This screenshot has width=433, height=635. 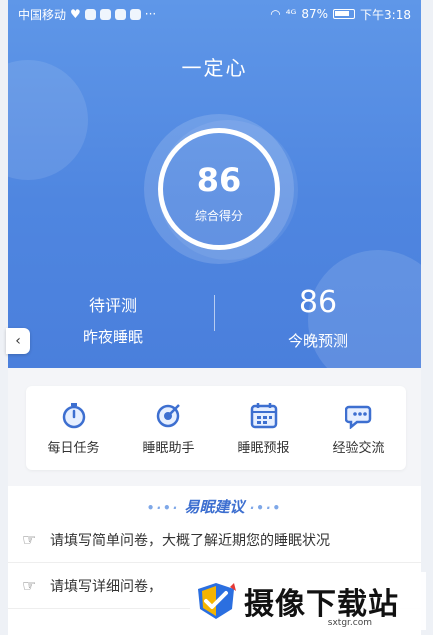 I want to click on signal-icon: ⁴ᴳ, so click(x=291, y=14).